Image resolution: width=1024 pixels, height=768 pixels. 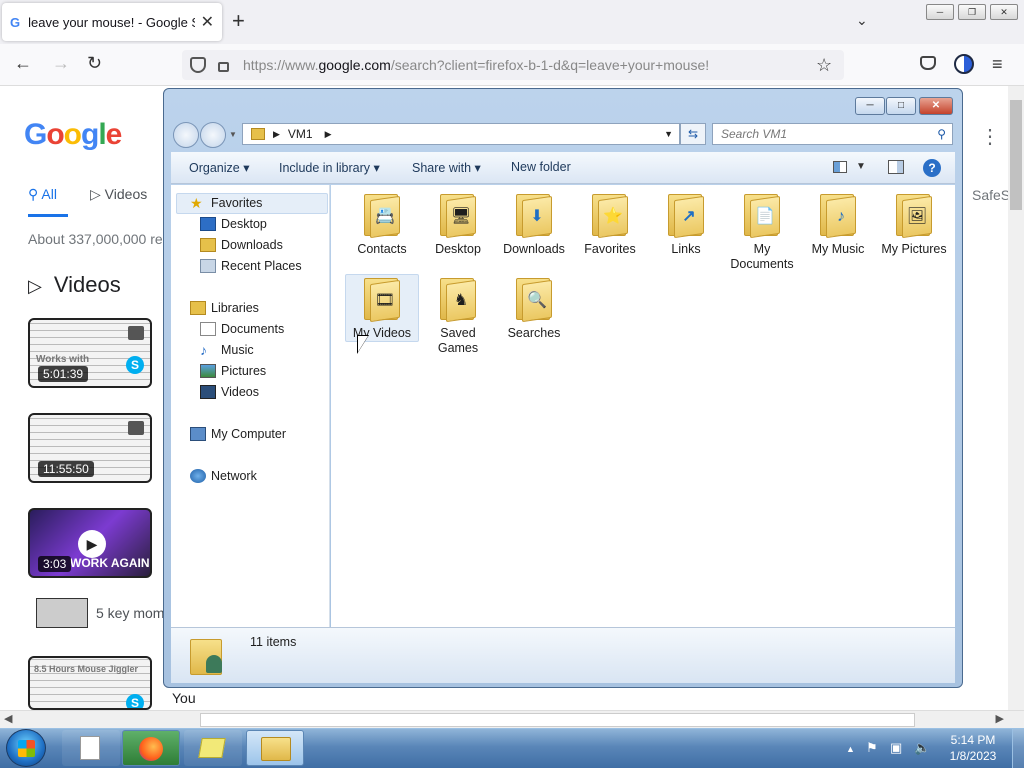 I want to click on folder-contacts: 📇 Contacts, so click(x=382, y=224).